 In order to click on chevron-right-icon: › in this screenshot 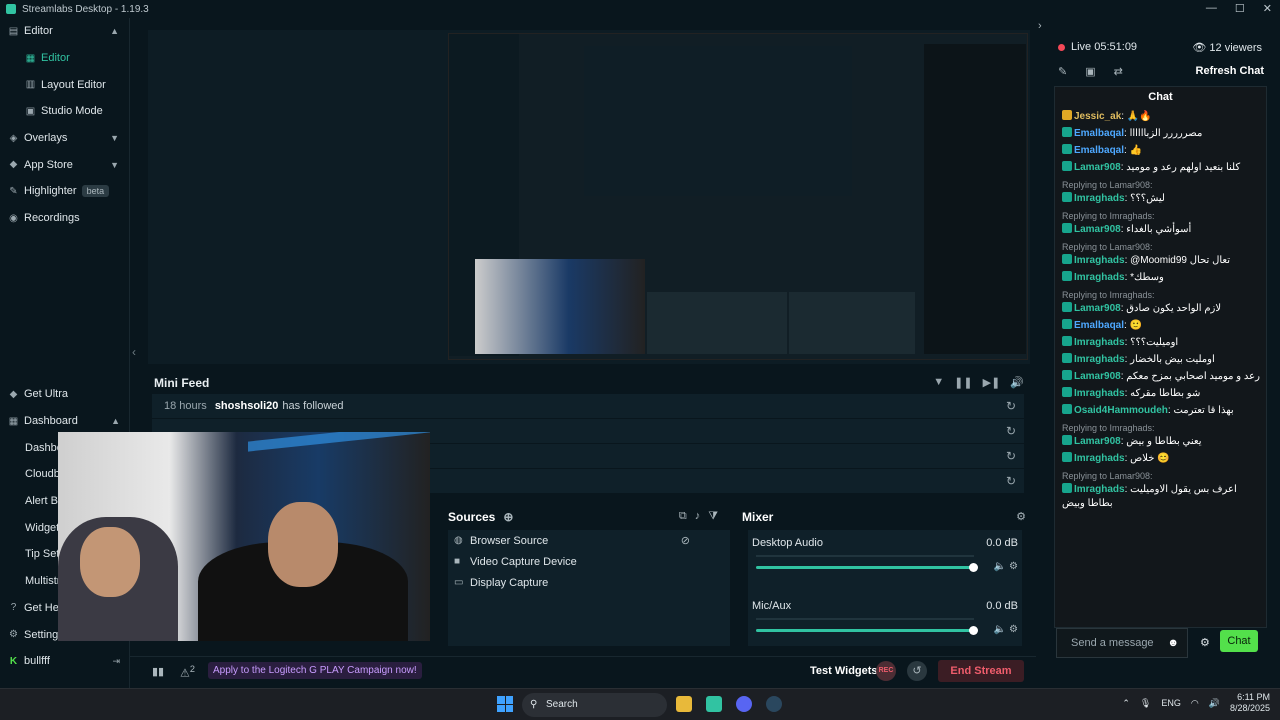, I will do `click(1040, 26)`.